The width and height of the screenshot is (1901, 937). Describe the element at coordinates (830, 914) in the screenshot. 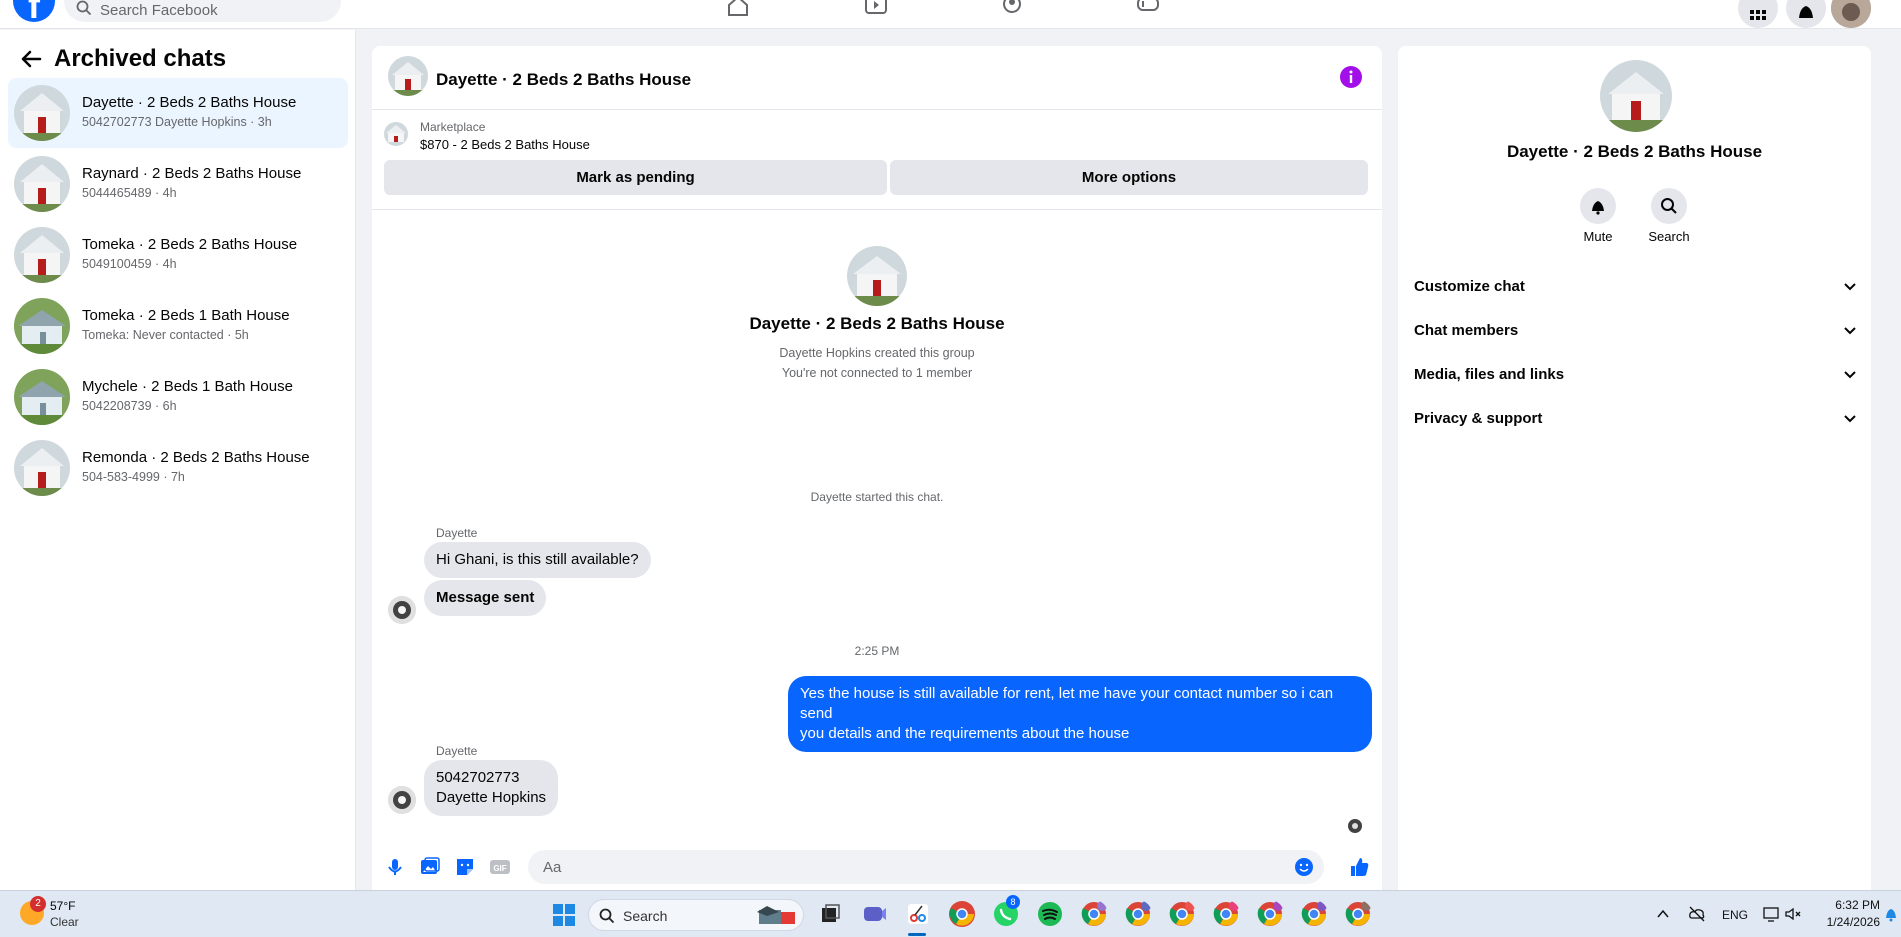

I see `task-view-icon` at that location.